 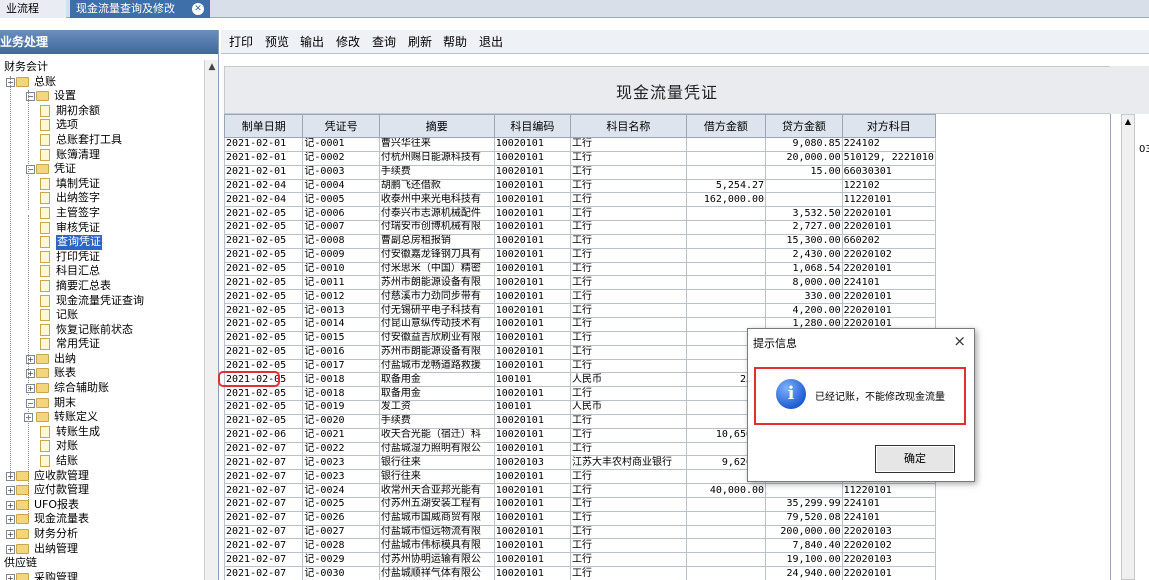 I want to click on tree-item: − 设置, so click(x=102, y=96).